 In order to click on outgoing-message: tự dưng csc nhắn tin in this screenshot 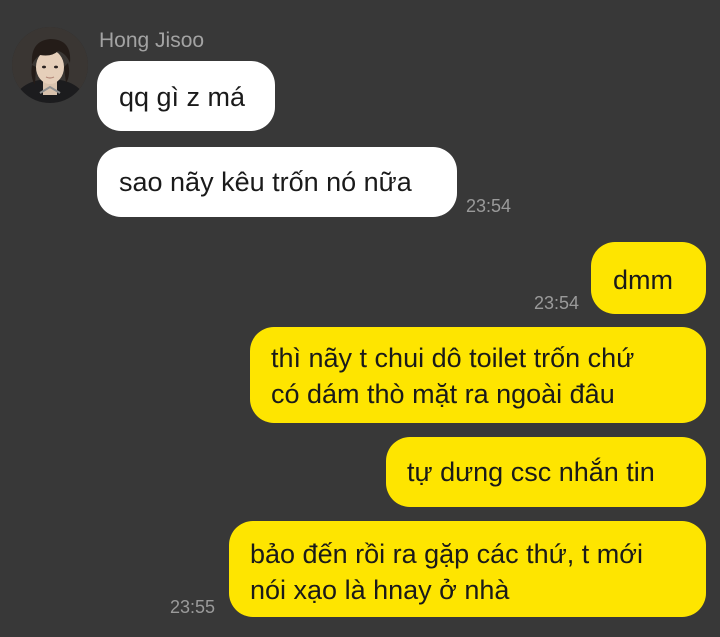, I will do `click(546, 472)`.